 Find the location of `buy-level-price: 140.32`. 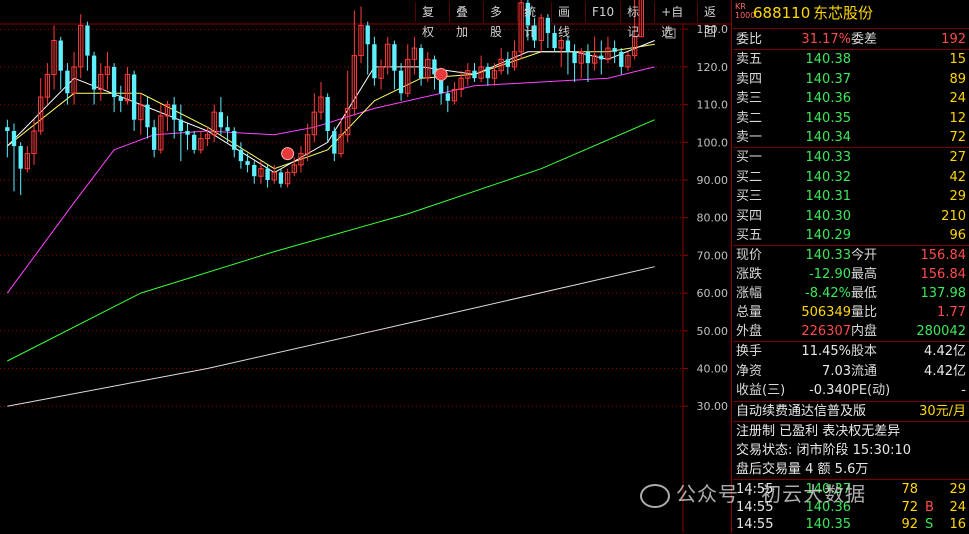

buy-level-price: 140.32 is located at coordinates (828, 177).